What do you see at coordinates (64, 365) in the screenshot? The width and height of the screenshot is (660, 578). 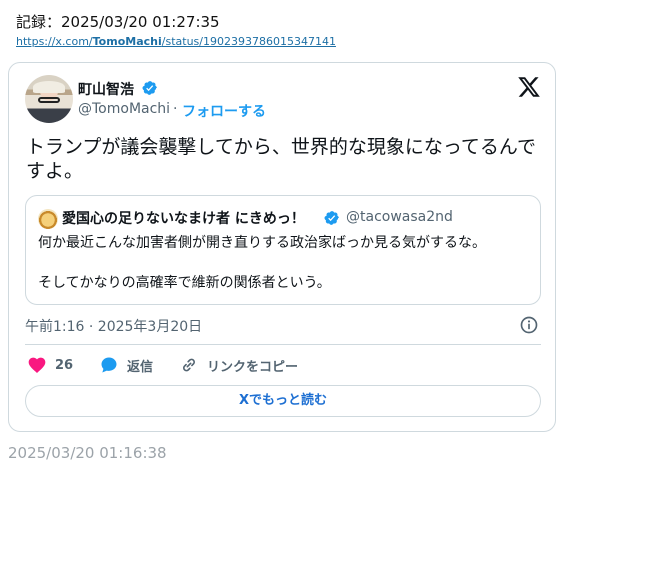 I see `like-count: 26` at bounding box center [64, 365].